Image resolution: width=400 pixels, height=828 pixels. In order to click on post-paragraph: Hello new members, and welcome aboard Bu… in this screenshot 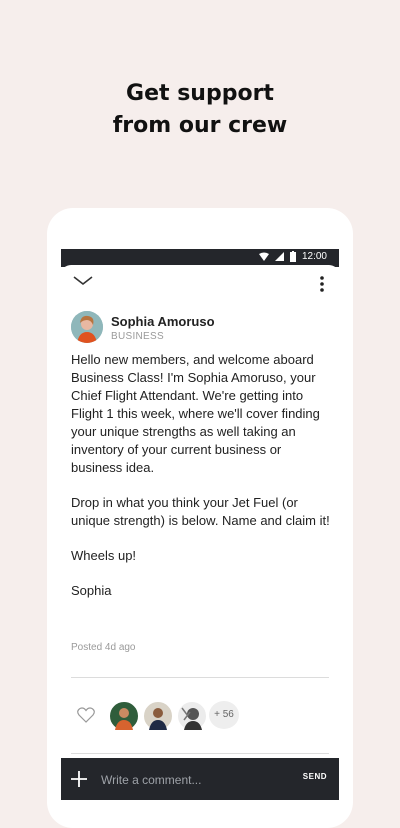, I will do `click(195, 413)`.